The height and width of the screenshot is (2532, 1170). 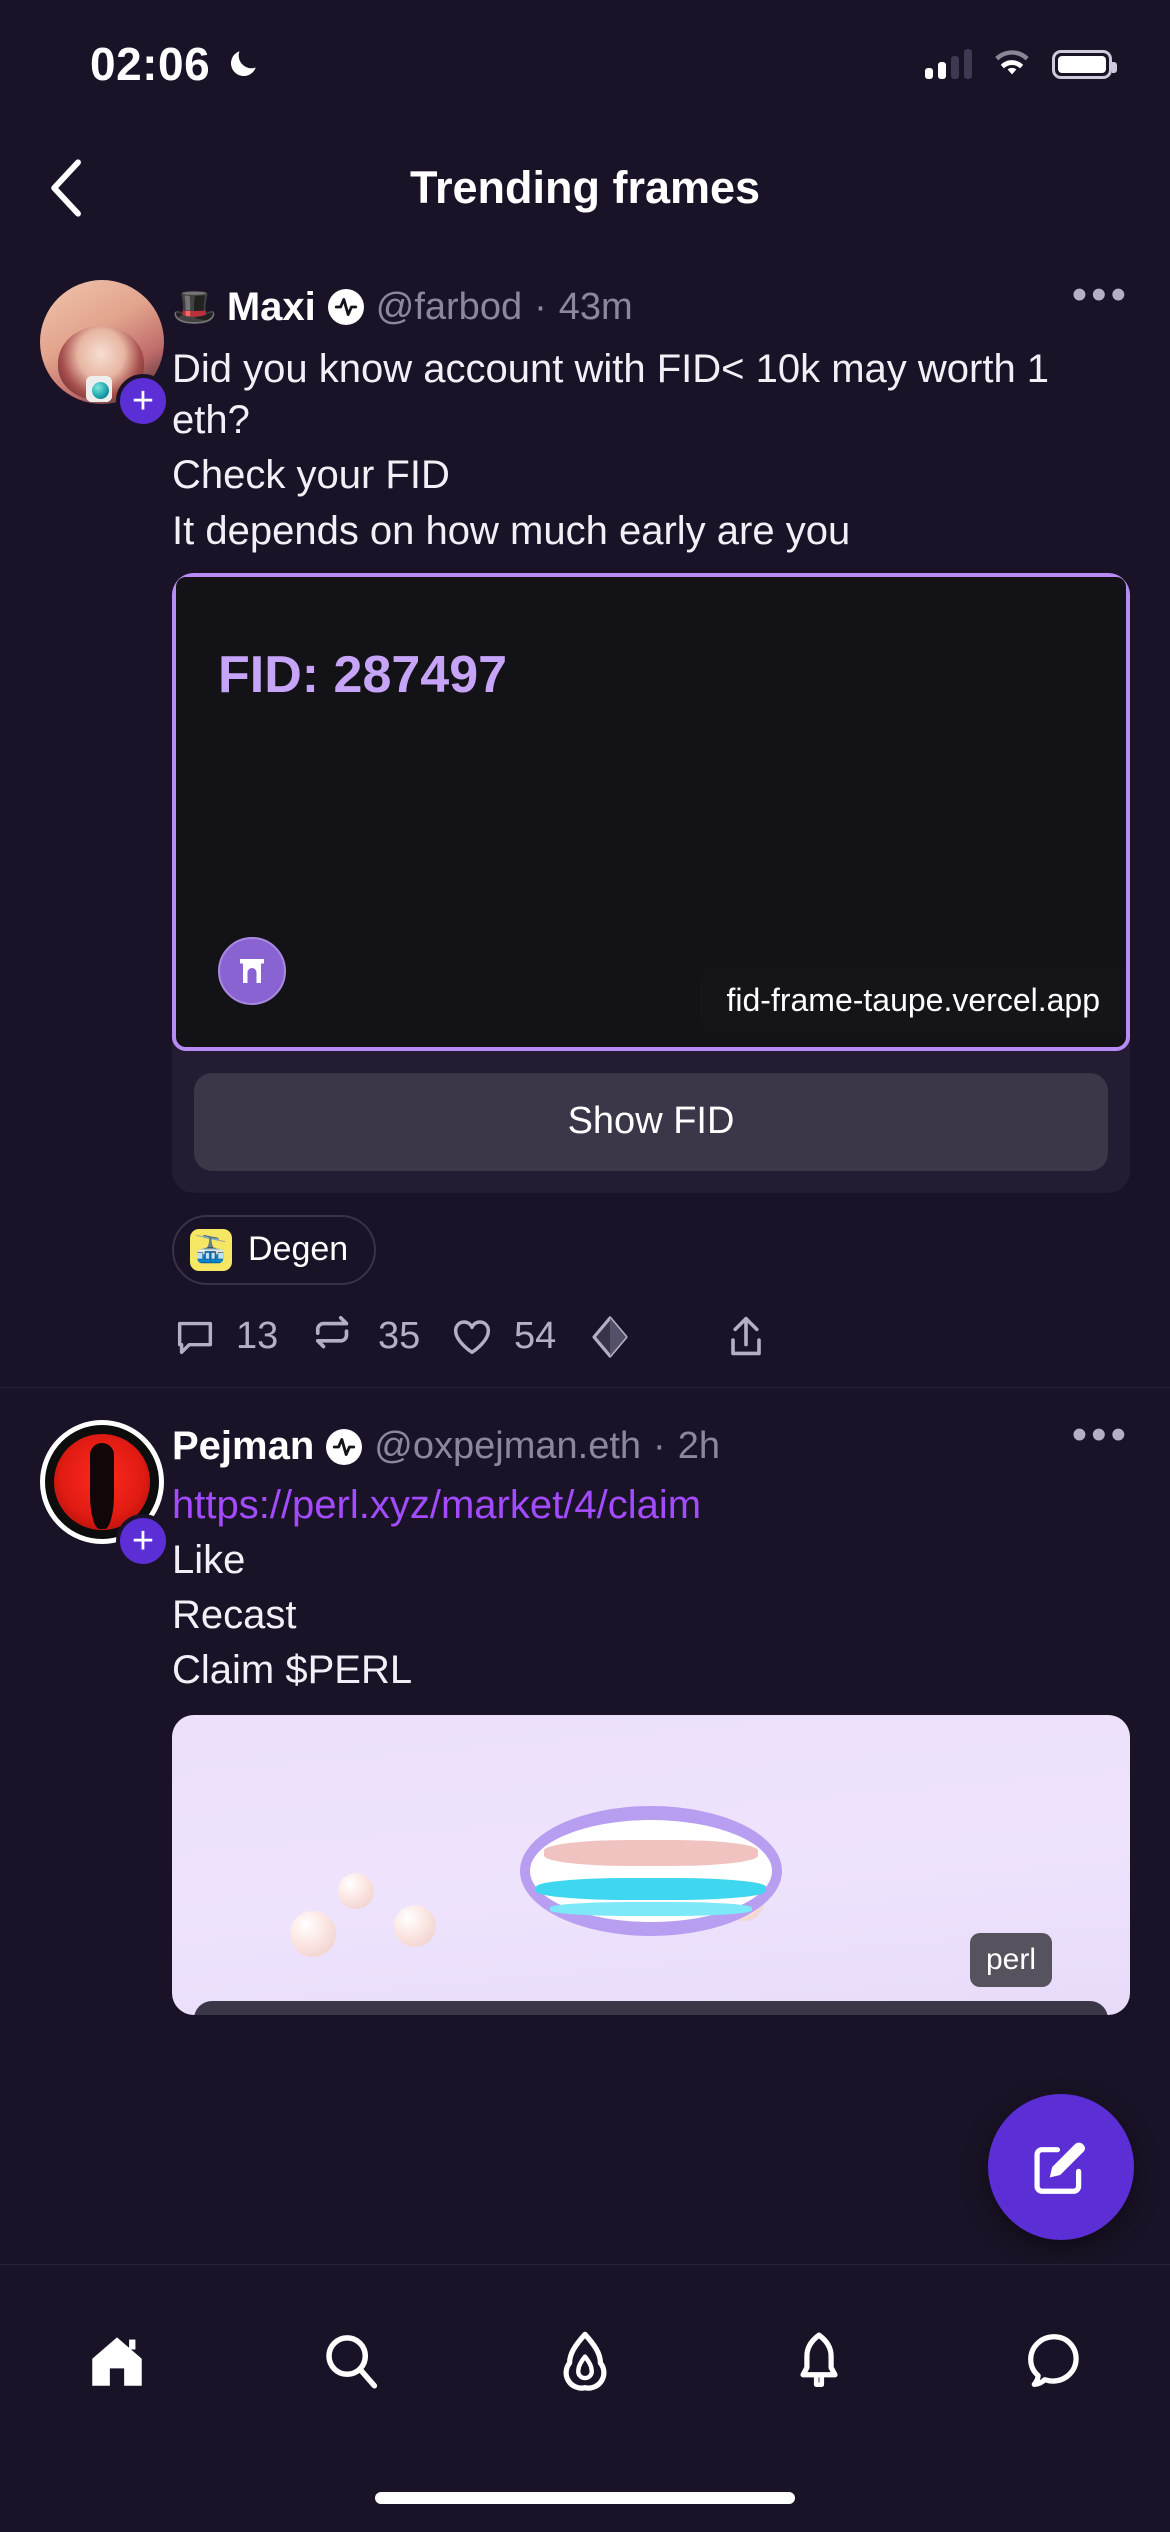 I want to click on comment-button: 13, so click(x=241, y=1337).